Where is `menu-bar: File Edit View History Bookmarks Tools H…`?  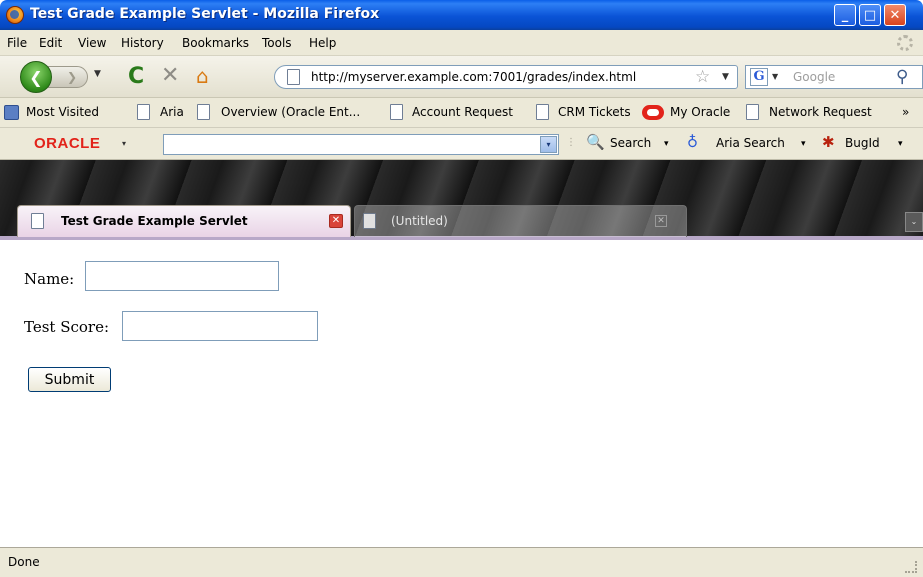 menu-bar: File Edit View History Bookmarks Tools H… is located at coordinates (461, 43).